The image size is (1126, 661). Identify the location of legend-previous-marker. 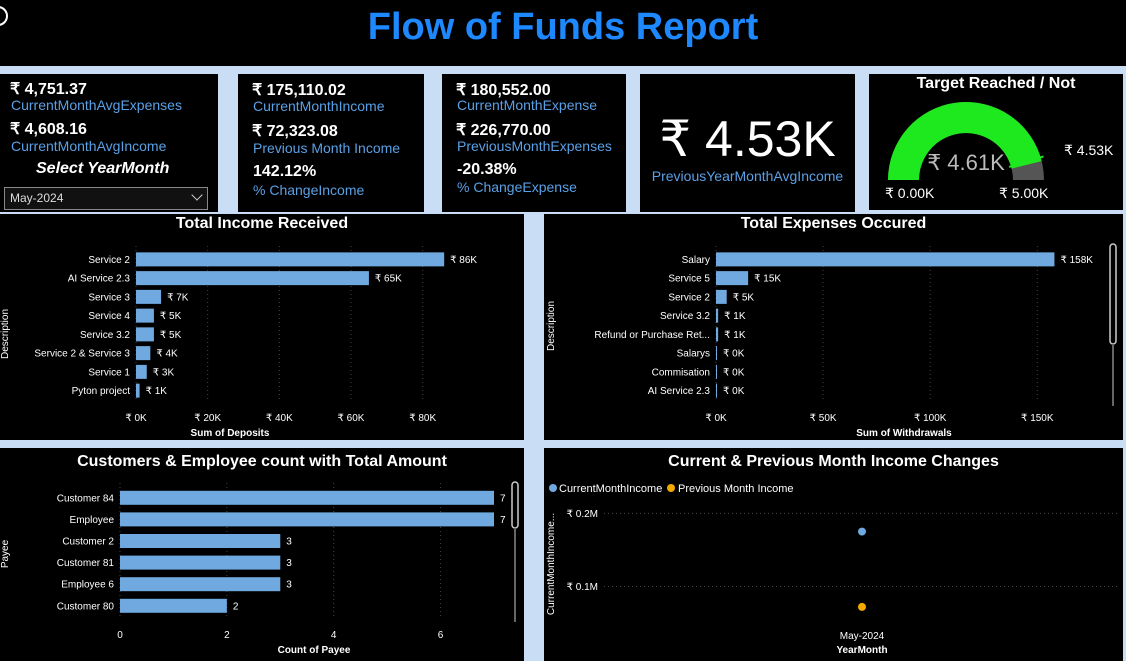
(671, 488).